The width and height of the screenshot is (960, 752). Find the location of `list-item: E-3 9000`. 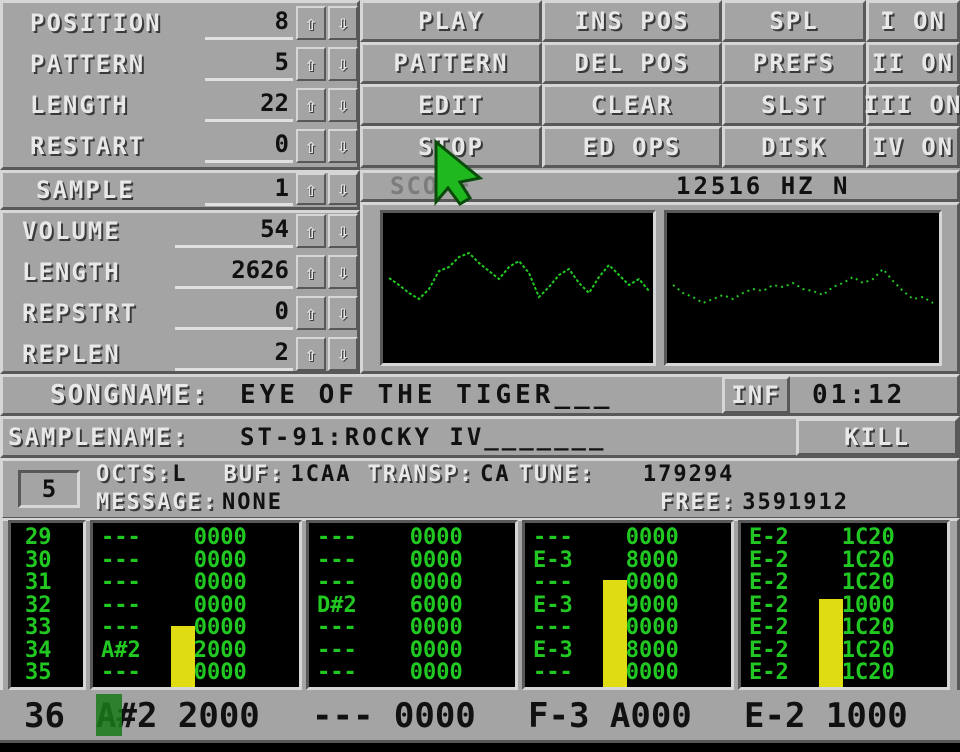

list-item: E-3 9000 is located at coordinates (606, 605).